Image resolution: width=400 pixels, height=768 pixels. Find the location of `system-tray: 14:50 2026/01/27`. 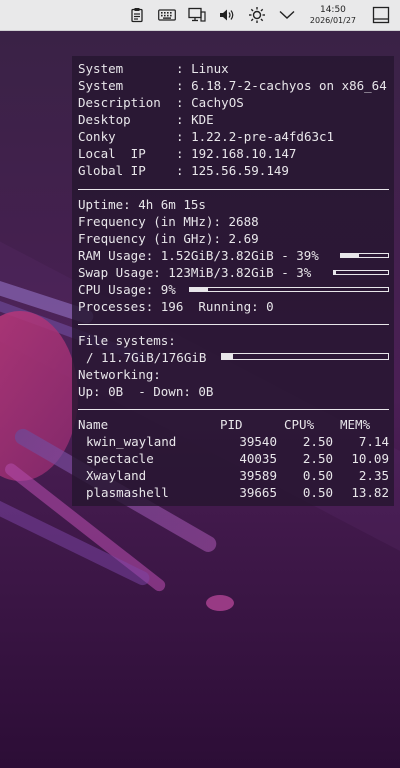

system-tray: 14:50 2026/01/27 is located at coordinates (245, 15).